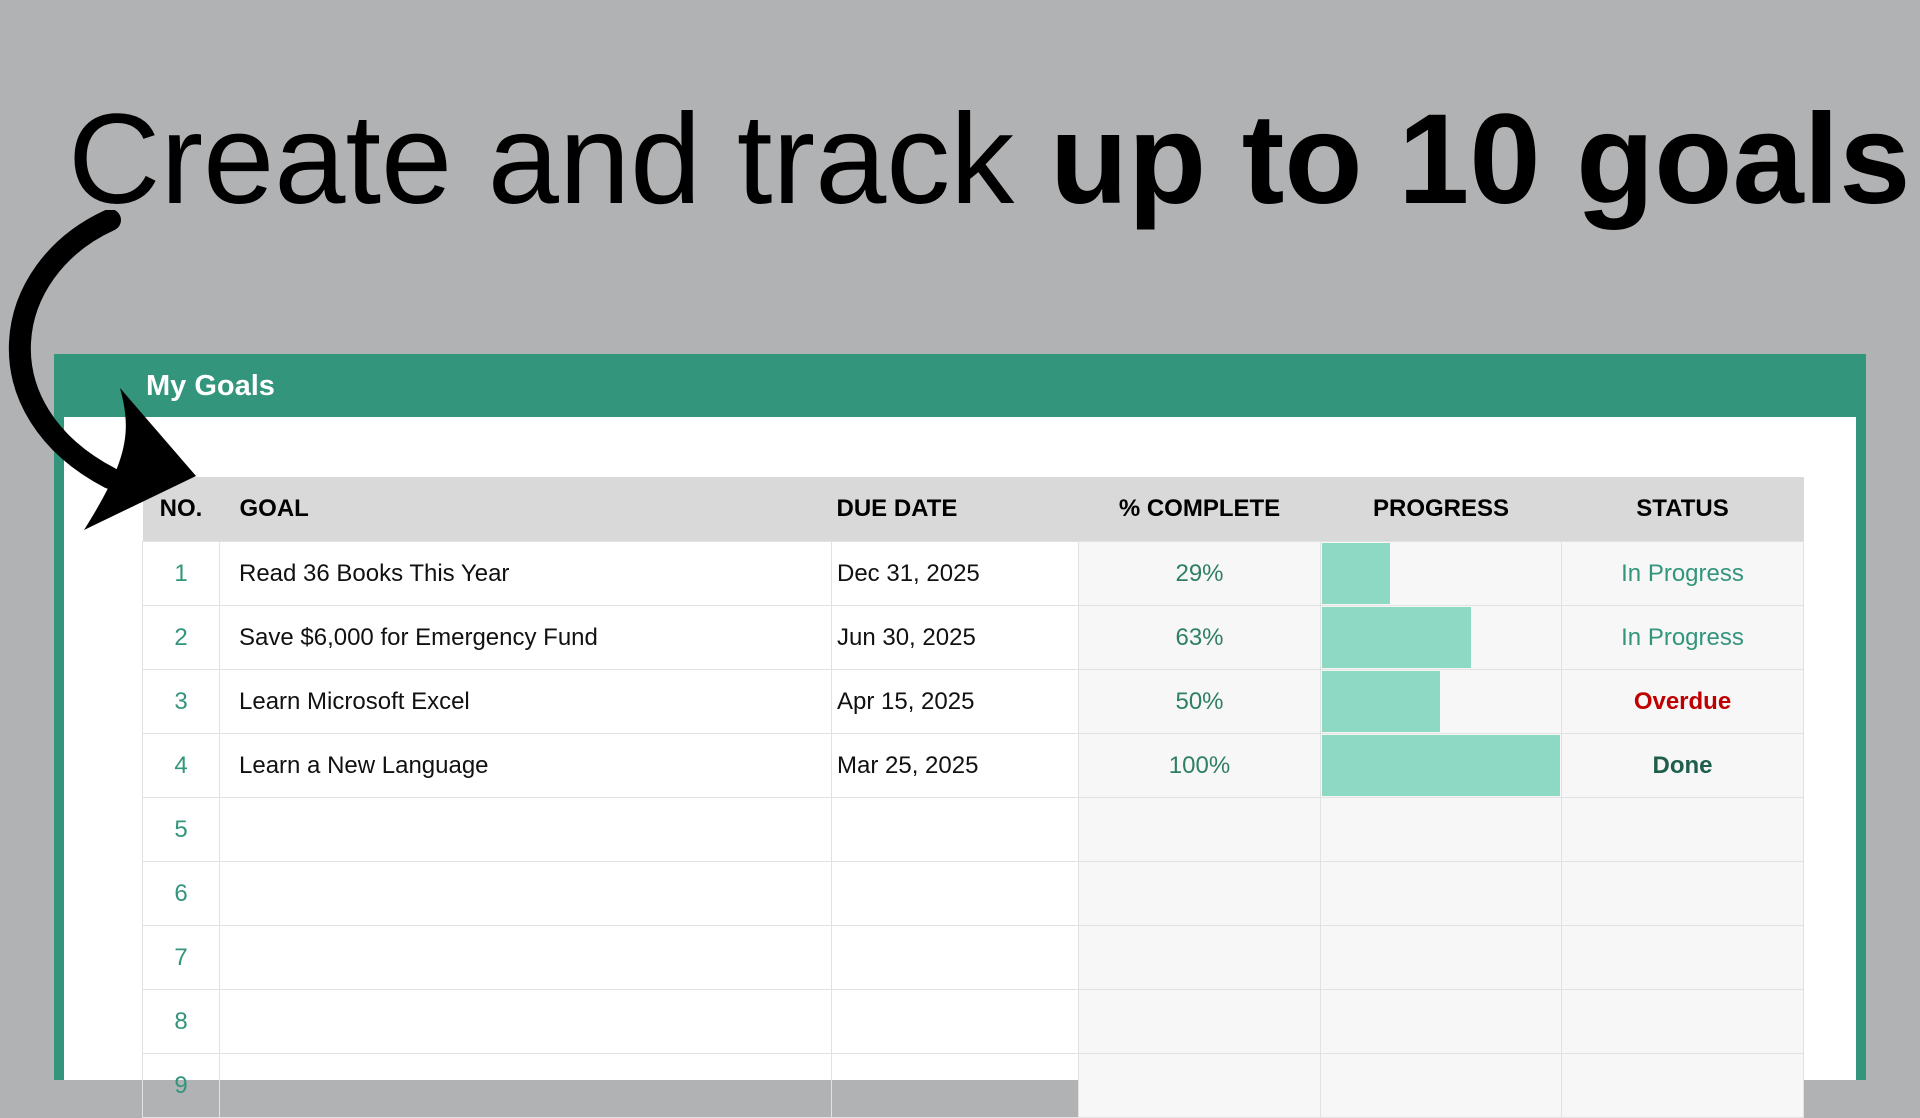 This screenshot has width=1920, height=1118. What do you see at coordinates (1682, 701) in the screenshot?
I see `status-cell: Overdue` at bounding box center [1682, 701].